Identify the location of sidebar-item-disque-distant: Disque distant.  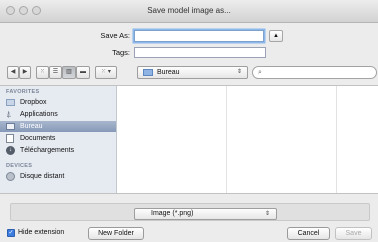
(58, 176).